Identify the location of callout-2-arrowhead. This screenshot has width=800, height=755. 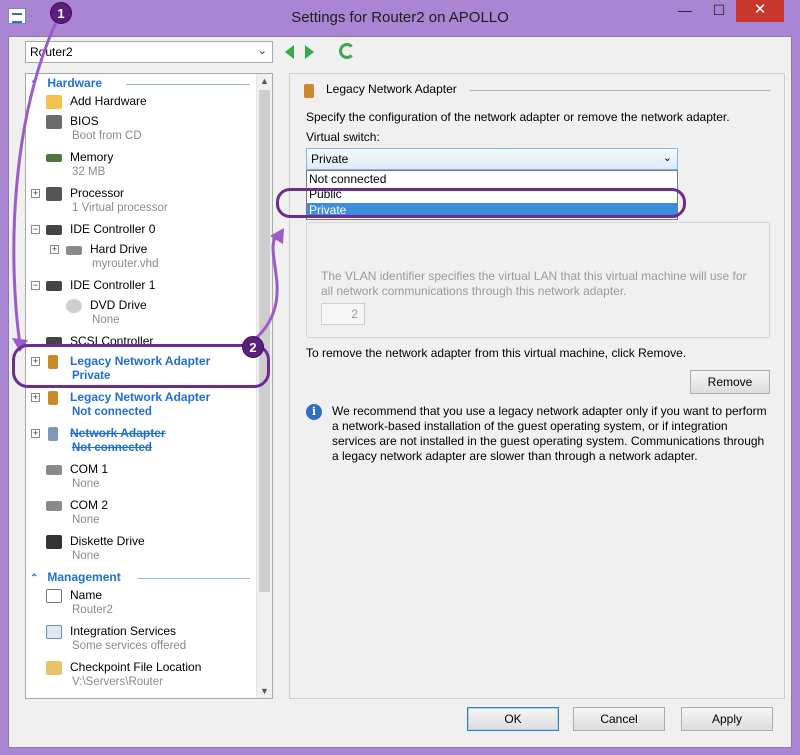
(277, 236).